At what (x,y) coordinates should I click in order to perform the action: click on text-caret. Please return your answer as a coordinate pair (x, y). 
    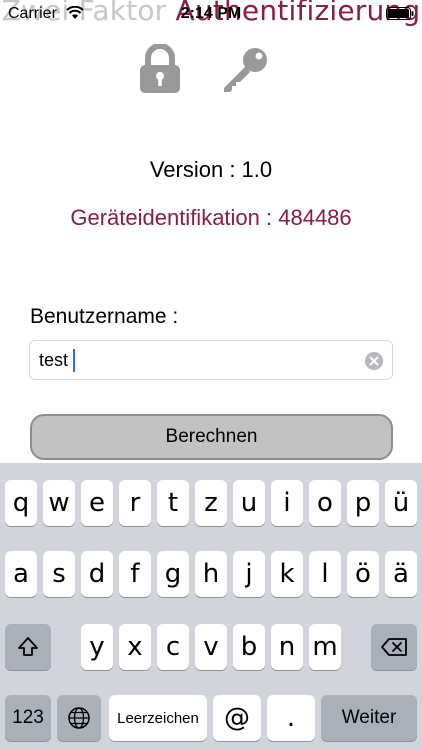
    Looking at the image, I should click on (74, 360).